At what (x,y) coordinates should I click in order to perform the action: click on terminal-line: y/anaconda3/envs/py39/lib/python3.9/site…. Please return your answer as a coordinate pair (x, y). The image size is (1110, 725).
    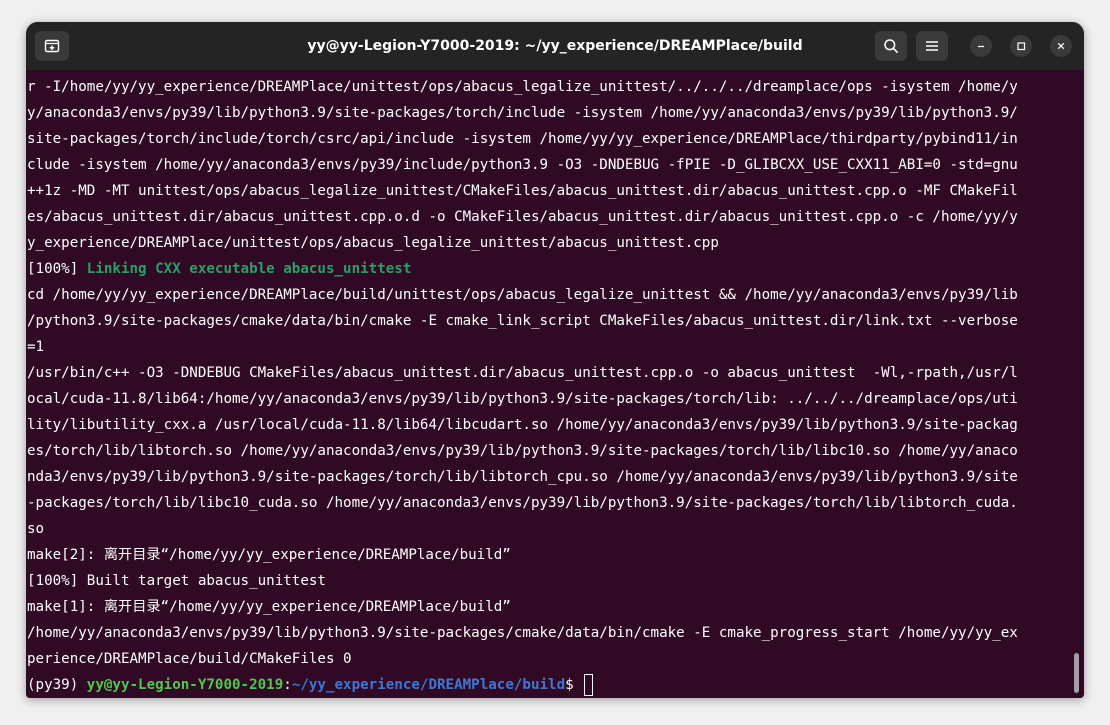
    Looking at the image, I should click on (522, 113).